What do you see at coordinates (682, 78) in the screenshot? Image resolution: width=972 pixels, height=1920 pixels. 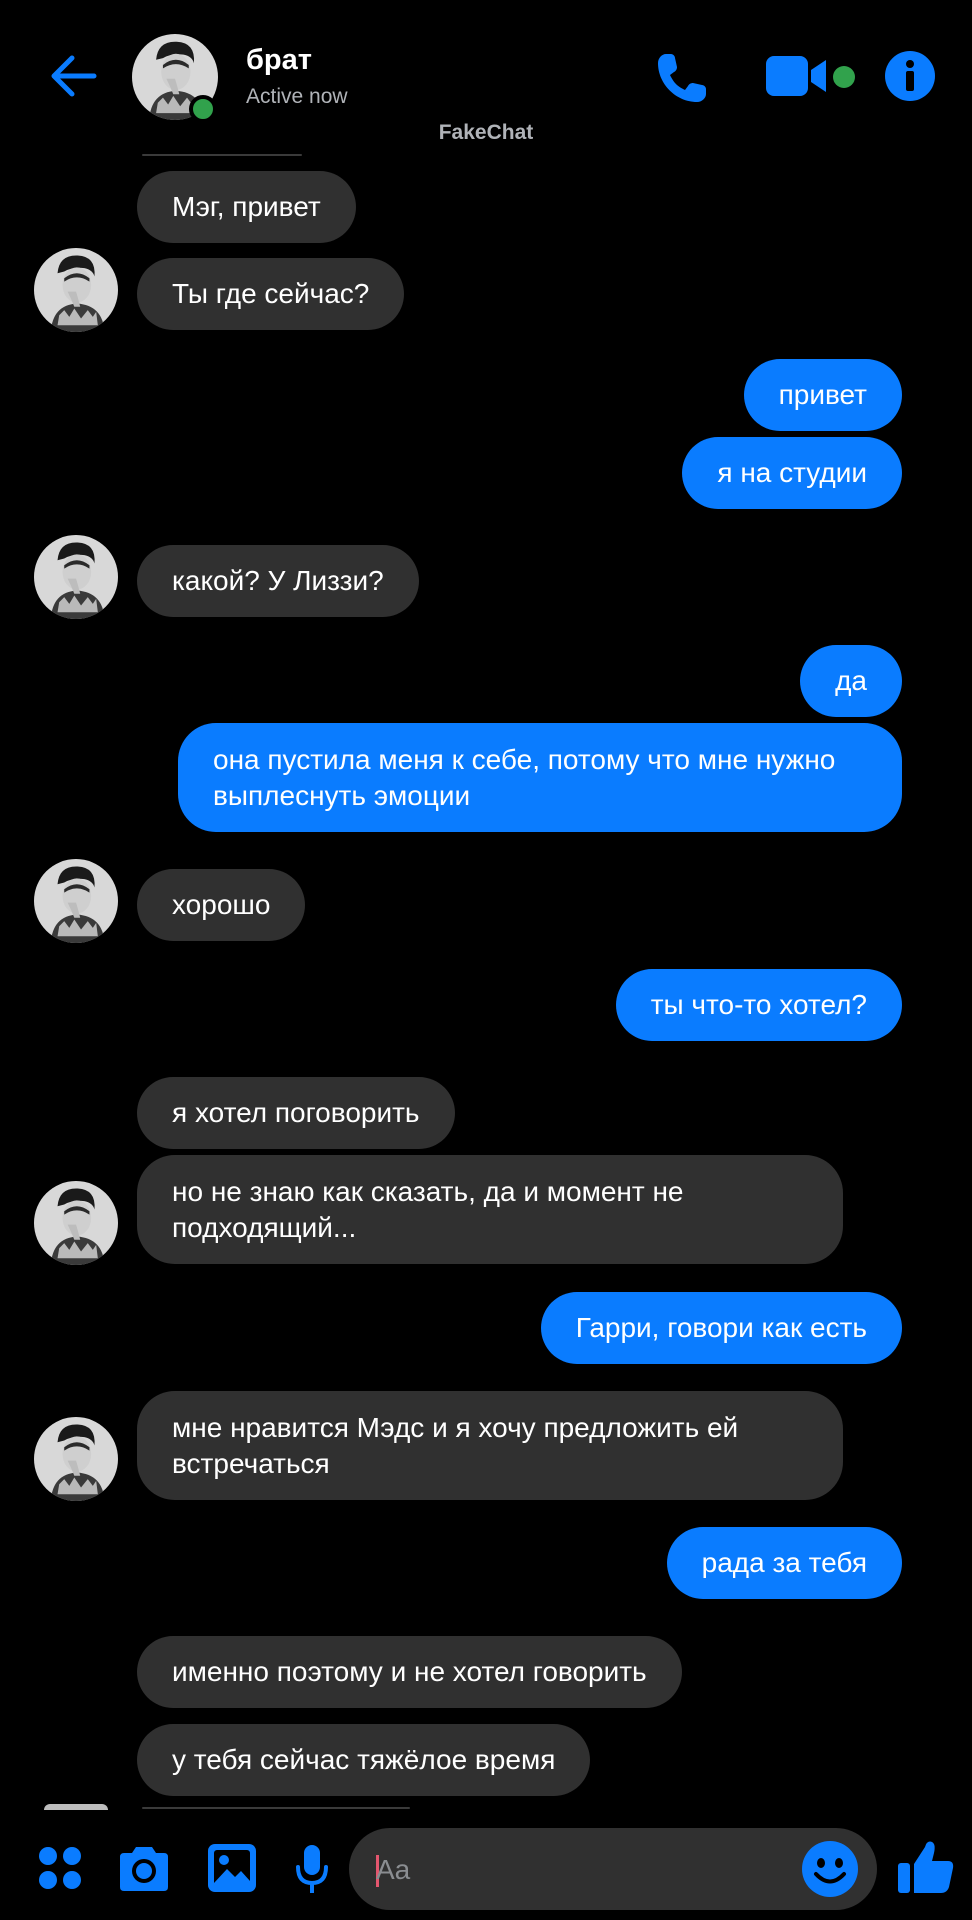 I see `phone-icon` at bounding box center [682, 78].